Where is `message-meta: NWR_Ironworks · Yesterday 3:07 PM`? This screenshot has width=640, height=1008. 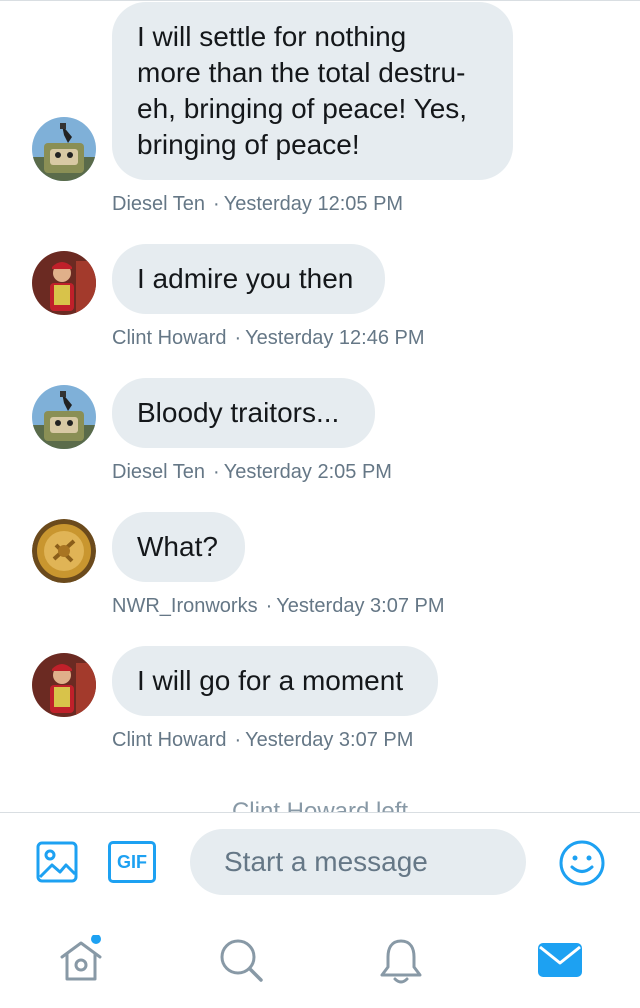
message-meta: NWR_Ironworks · Yesterday 3:07 PM is located at coordinates (278, 606).